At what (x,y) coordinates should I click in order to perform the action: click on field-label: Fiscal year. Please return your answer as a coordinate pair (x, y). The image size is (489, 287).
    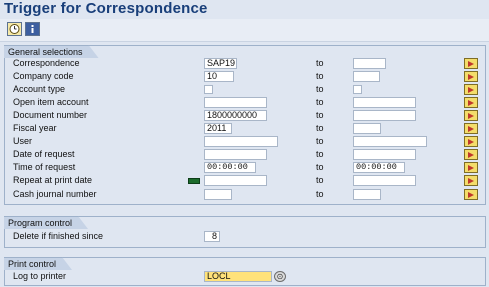
    Looking at the image, I should click on (35, 128).